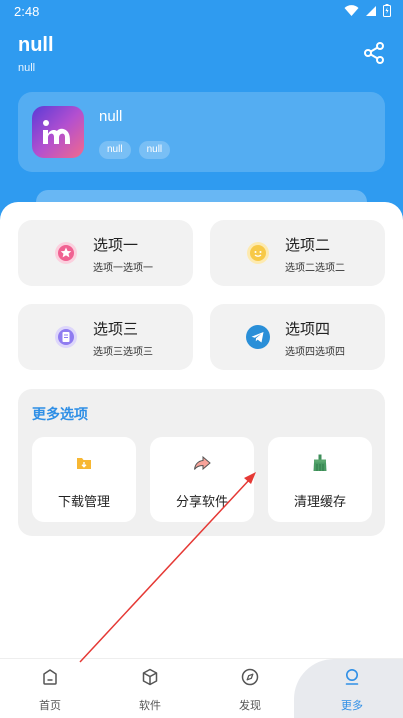 This screenshot has width=403, height=718. What do you see at coordinates (201, 502) in the screenshot?
I see `tool-label: 分享软件` at bounding box center [201, 502].